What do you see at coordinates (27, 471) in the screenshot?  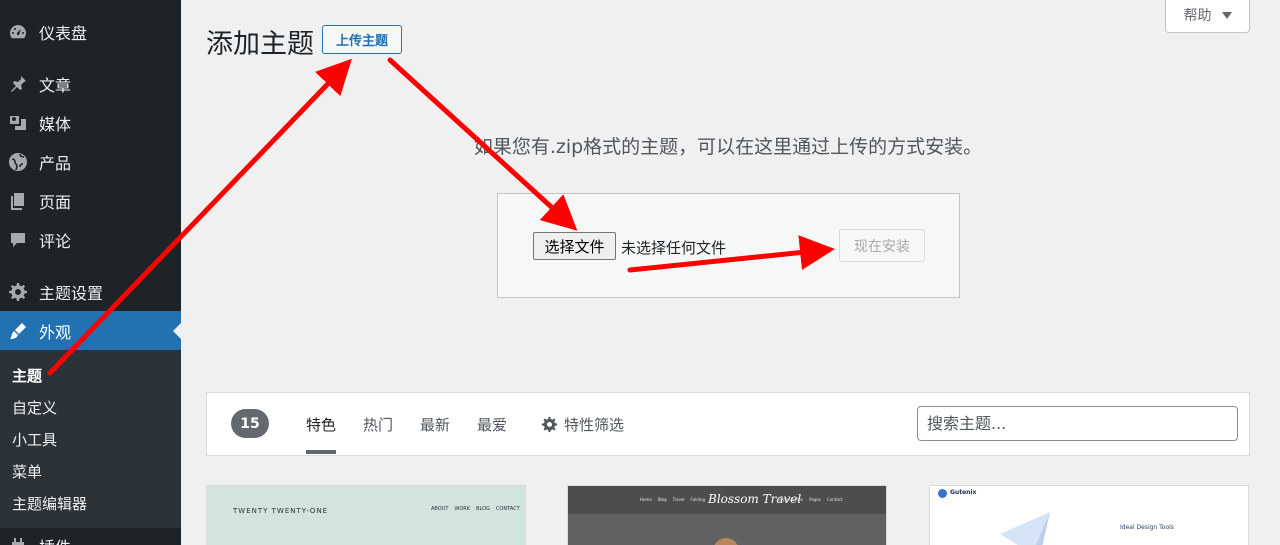 I see `submenu-item-menus: 菜单` at bounding box center [27, 471].